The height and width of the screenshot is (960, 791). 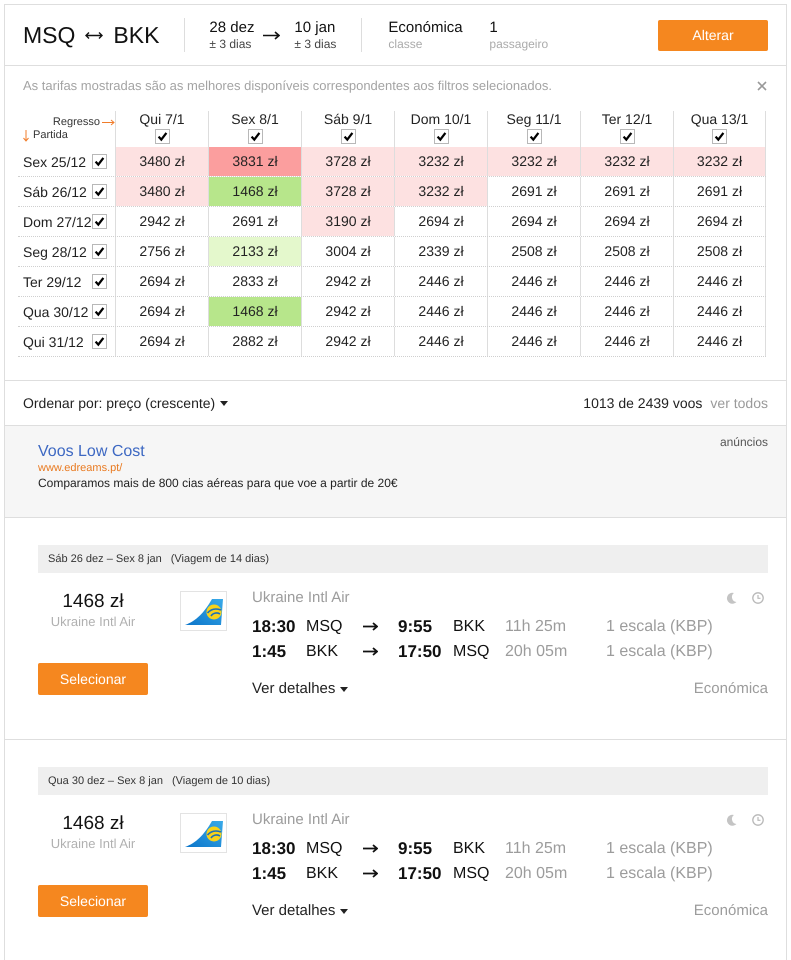 What do you see at coordinates (52, 282) in the screenshot?
I see `departure-date-row-header: Ter 29/12` at bounding box center [52, 282].